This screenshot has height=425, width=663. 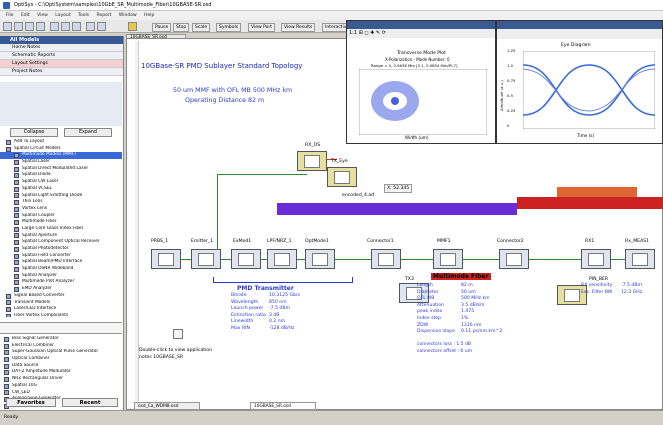 What do you see at coordinates (90, 26) in the screenshot?
I see `undo-icon` at bounding box center [90, 26].